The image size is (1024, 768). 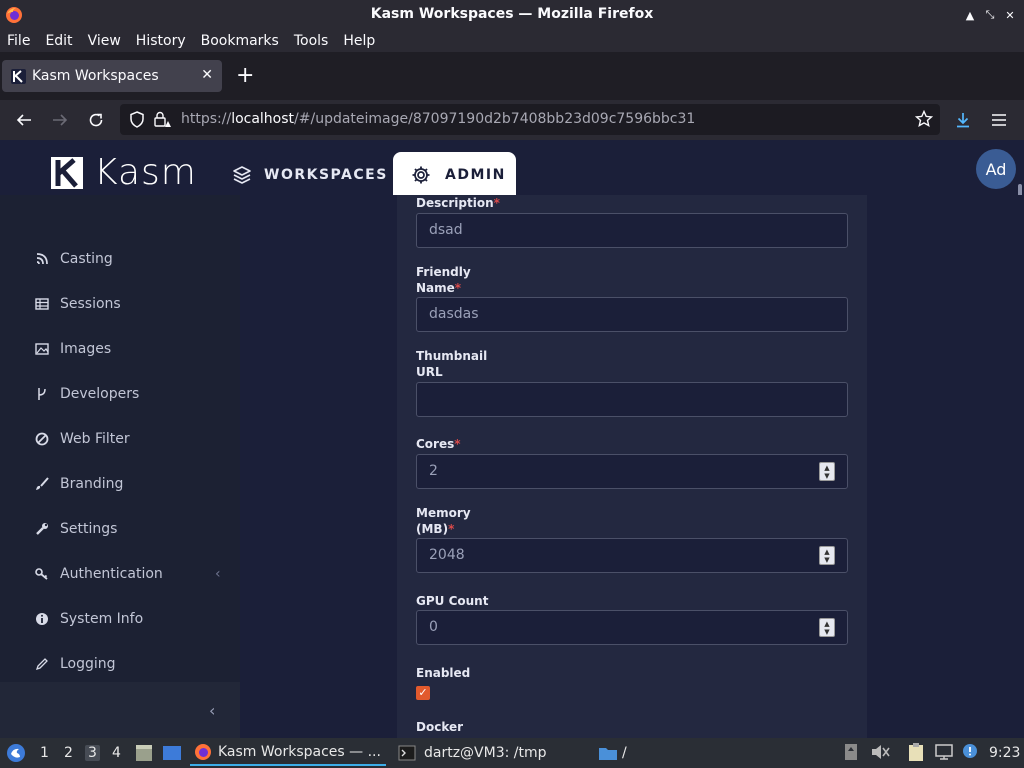 I want to click on cores-label: Cores*, so click(x=438, y=444).